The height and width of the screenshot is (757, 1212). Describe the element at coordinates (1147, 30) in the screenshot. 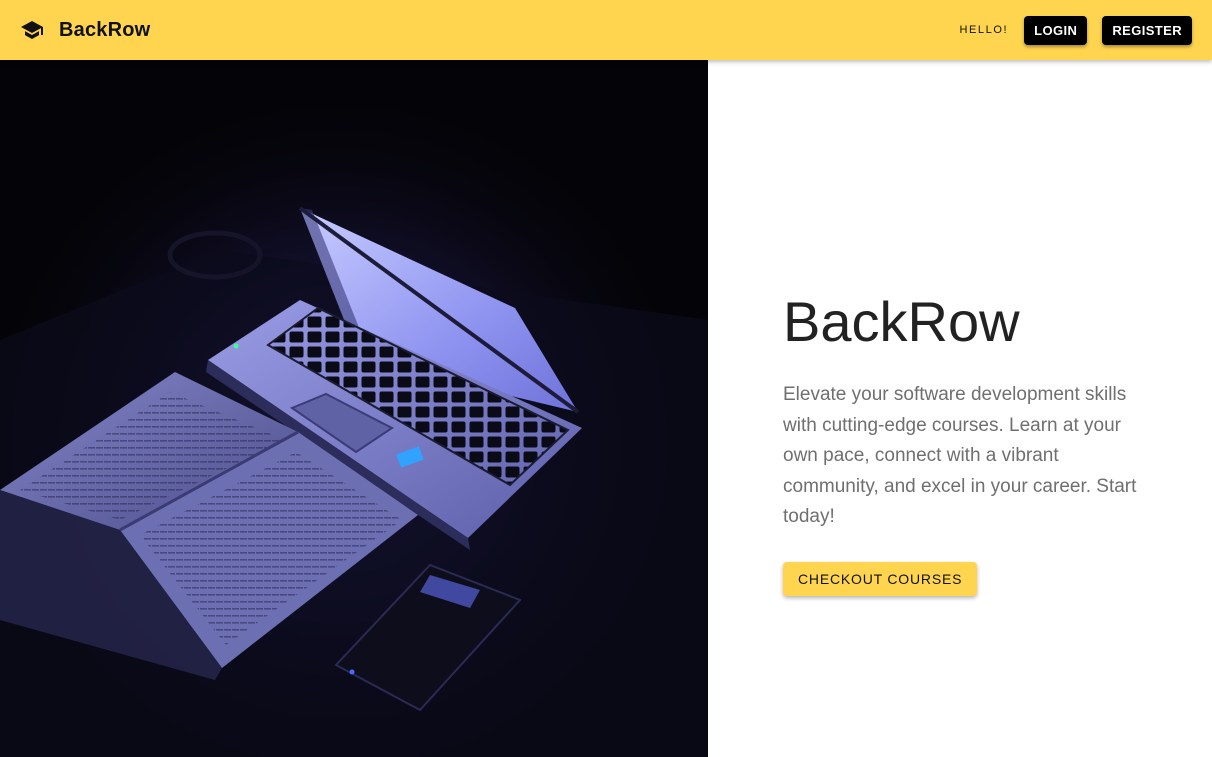

I see `register-button: REGISTER` at that location.